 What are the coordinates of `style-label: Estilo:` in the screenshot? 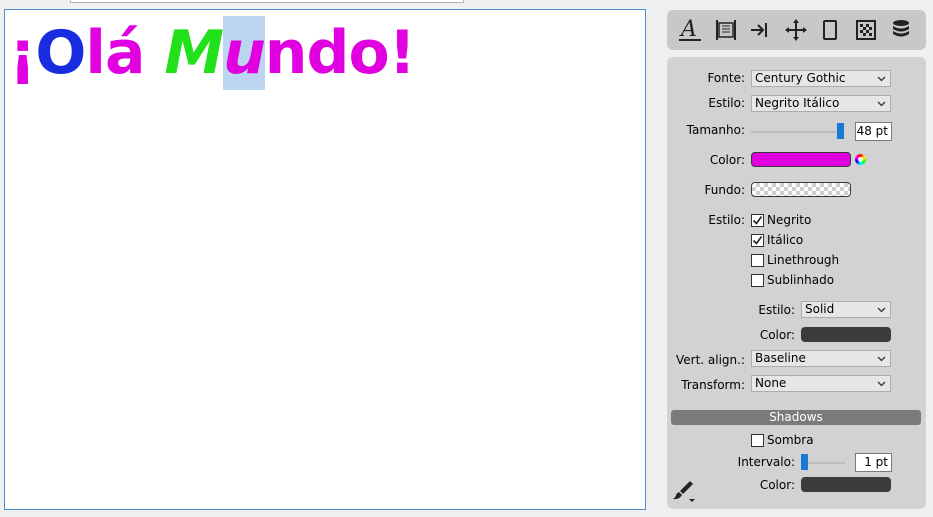 It's located at (726, 103).